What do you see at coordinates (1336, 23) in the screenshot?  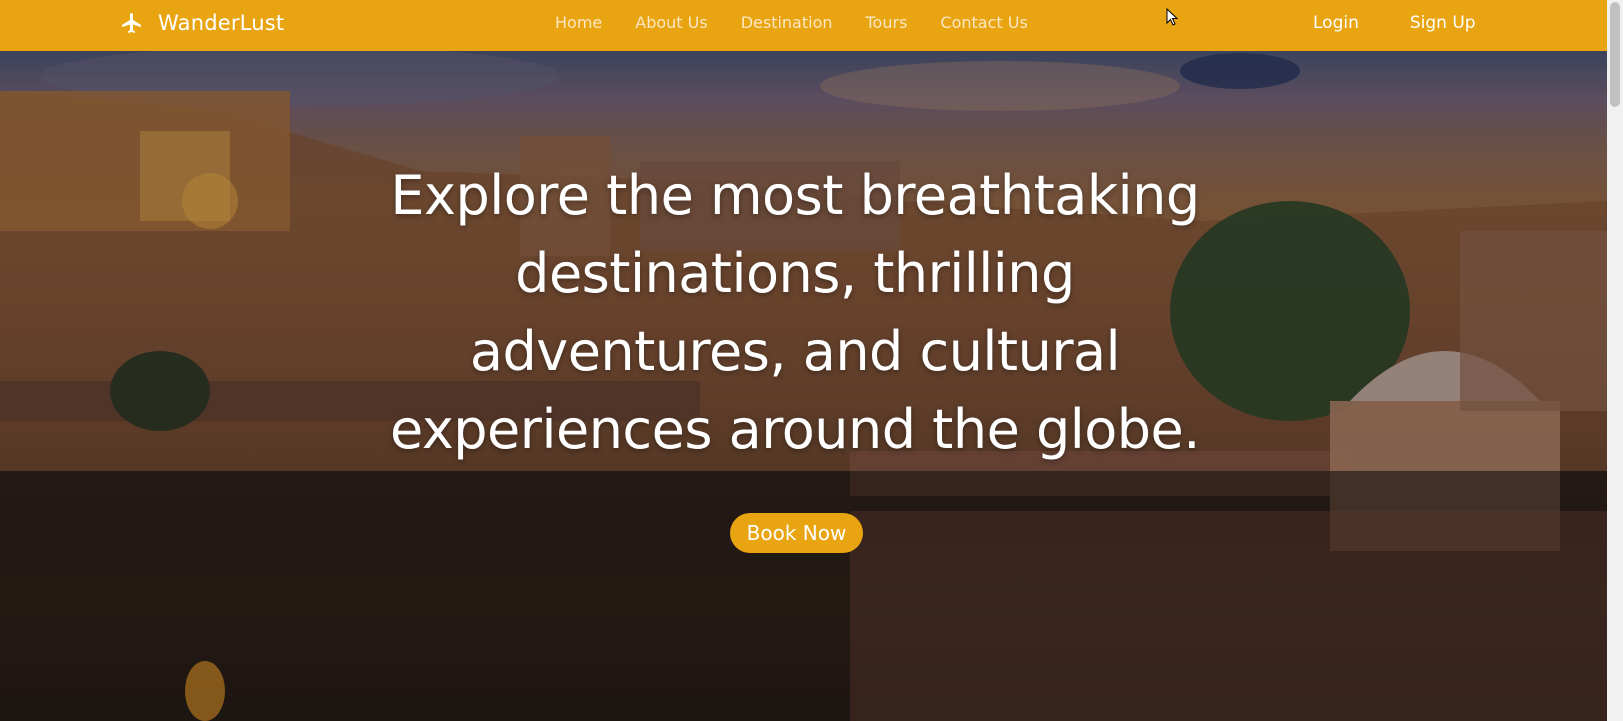 I see `login-link: Login` at bounding box center [1336, 23].